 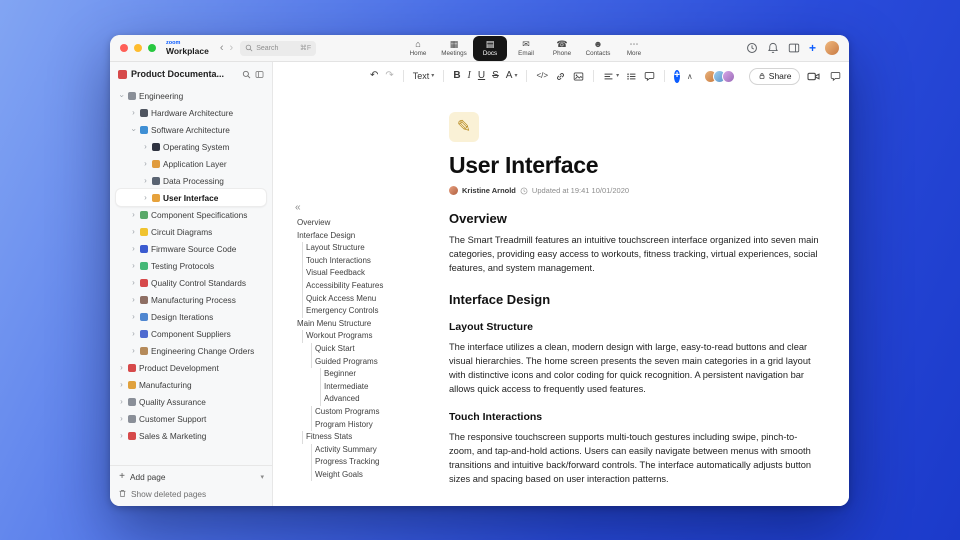 I want to click on strikethrough-button: S, so click(x=495, y=76).